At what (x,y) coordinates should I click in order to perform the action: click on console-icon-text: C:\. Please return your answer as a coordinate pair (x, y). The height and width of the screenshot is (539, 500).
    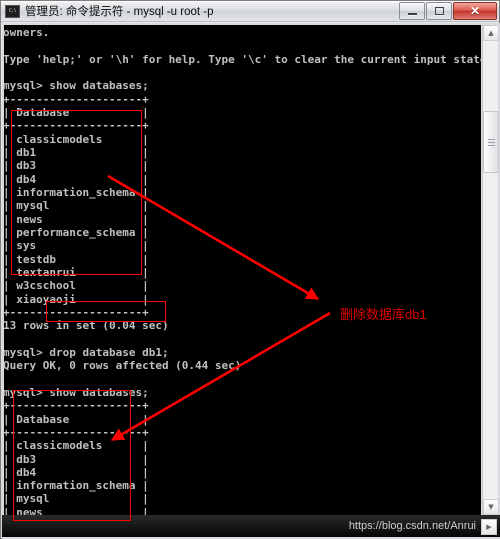
    Looking at the image, I should click on (12, 10).